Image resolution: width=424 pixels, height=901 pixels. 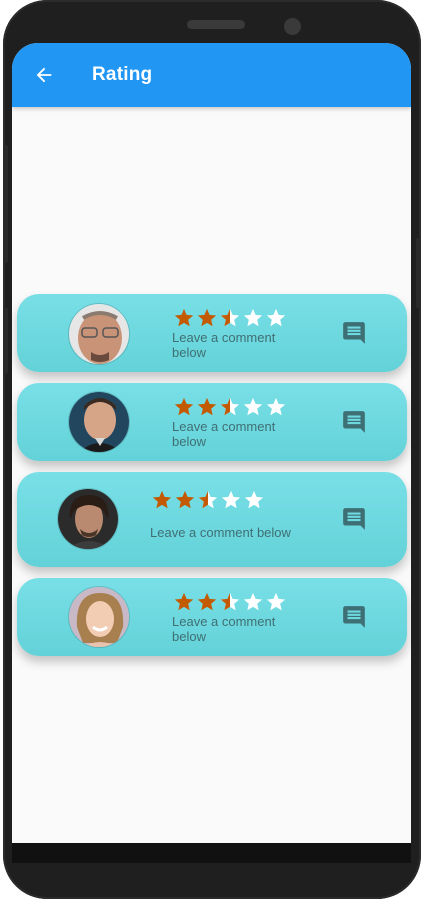 I want to click on arrow-back-icon, so click(x=44, y=75).